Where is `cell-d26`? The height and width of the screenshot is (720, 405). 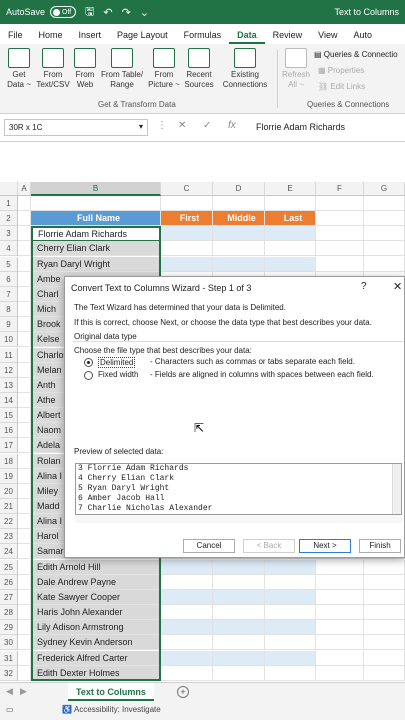
cell-d26 is located at coordinates (239, 582).